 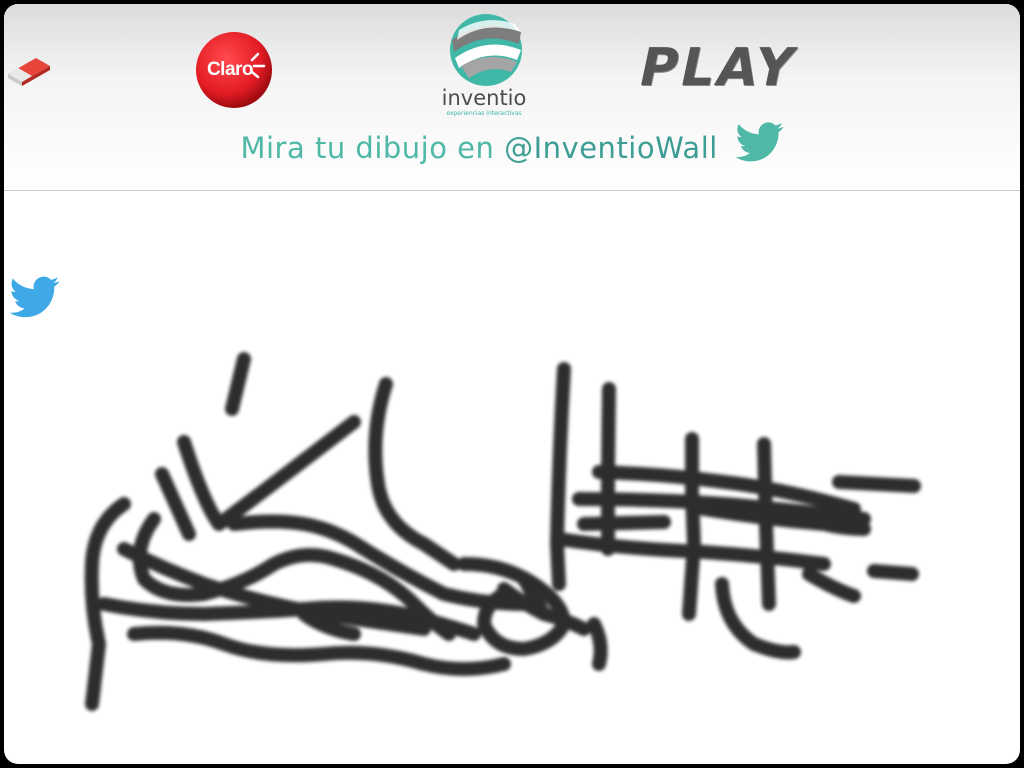 What do you see at coordinates (484, 66) in the screenshot?
I see `inventio-logo: inventio experiencias interactivas` at bounding box center [484, 66].